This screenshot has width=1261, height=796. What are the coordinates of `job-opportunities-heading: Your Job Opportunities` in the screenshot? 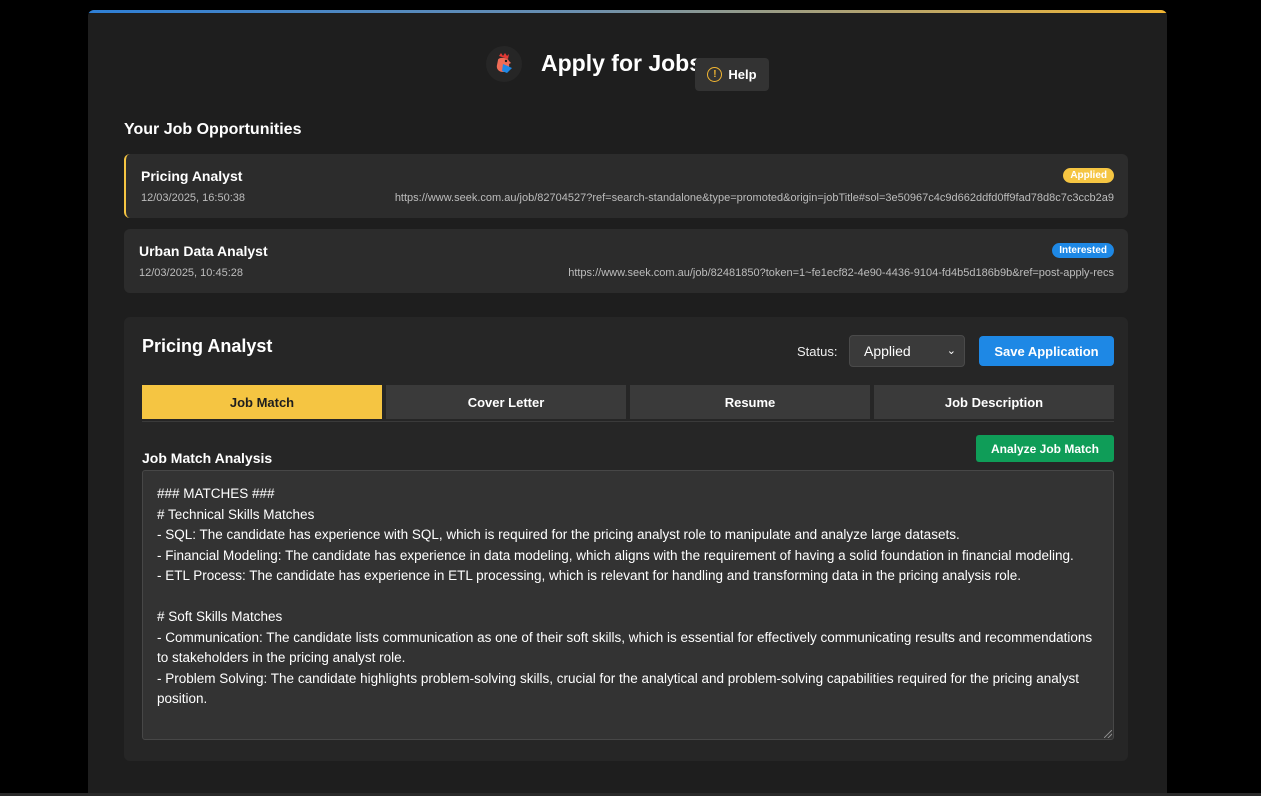 It's located at (213, 129).